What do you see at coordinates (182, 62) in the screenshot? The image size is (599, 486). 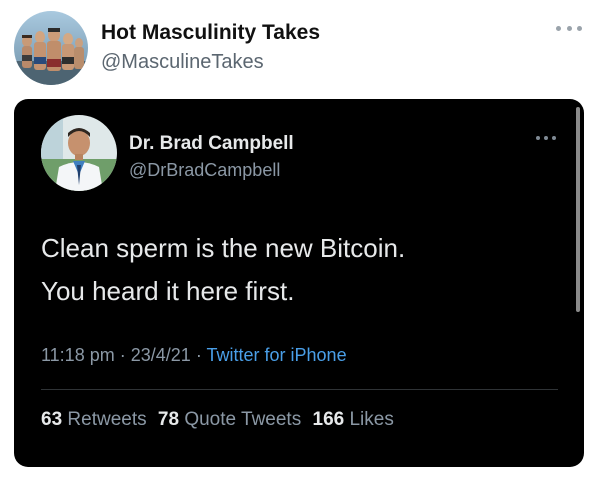 I see `account-handle: @MasculineTakes` at bounding box center [182, 62].